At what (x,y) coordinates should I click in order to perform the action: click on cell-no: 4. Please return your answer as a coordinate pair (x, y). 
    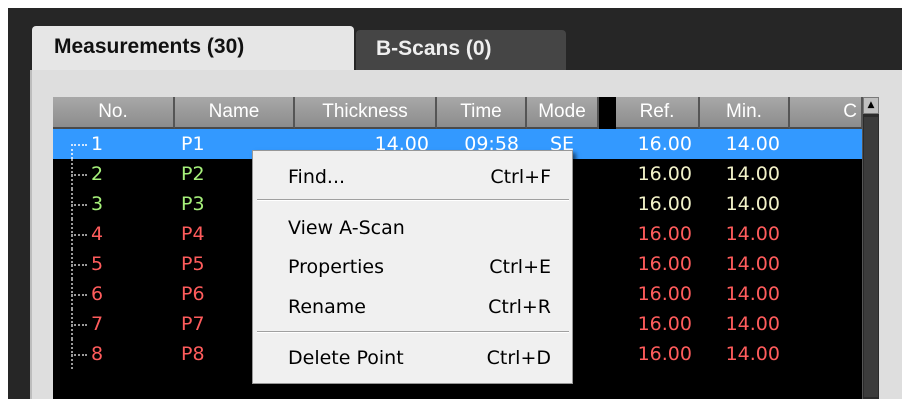
    Looking at the image, I should click on (97, 234).